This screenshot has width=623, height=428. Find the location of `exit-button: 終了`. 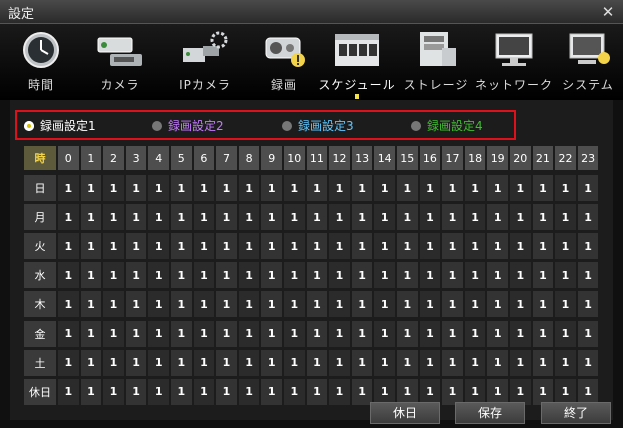

exit-button: 終了 is located at coordinates (576, 413).